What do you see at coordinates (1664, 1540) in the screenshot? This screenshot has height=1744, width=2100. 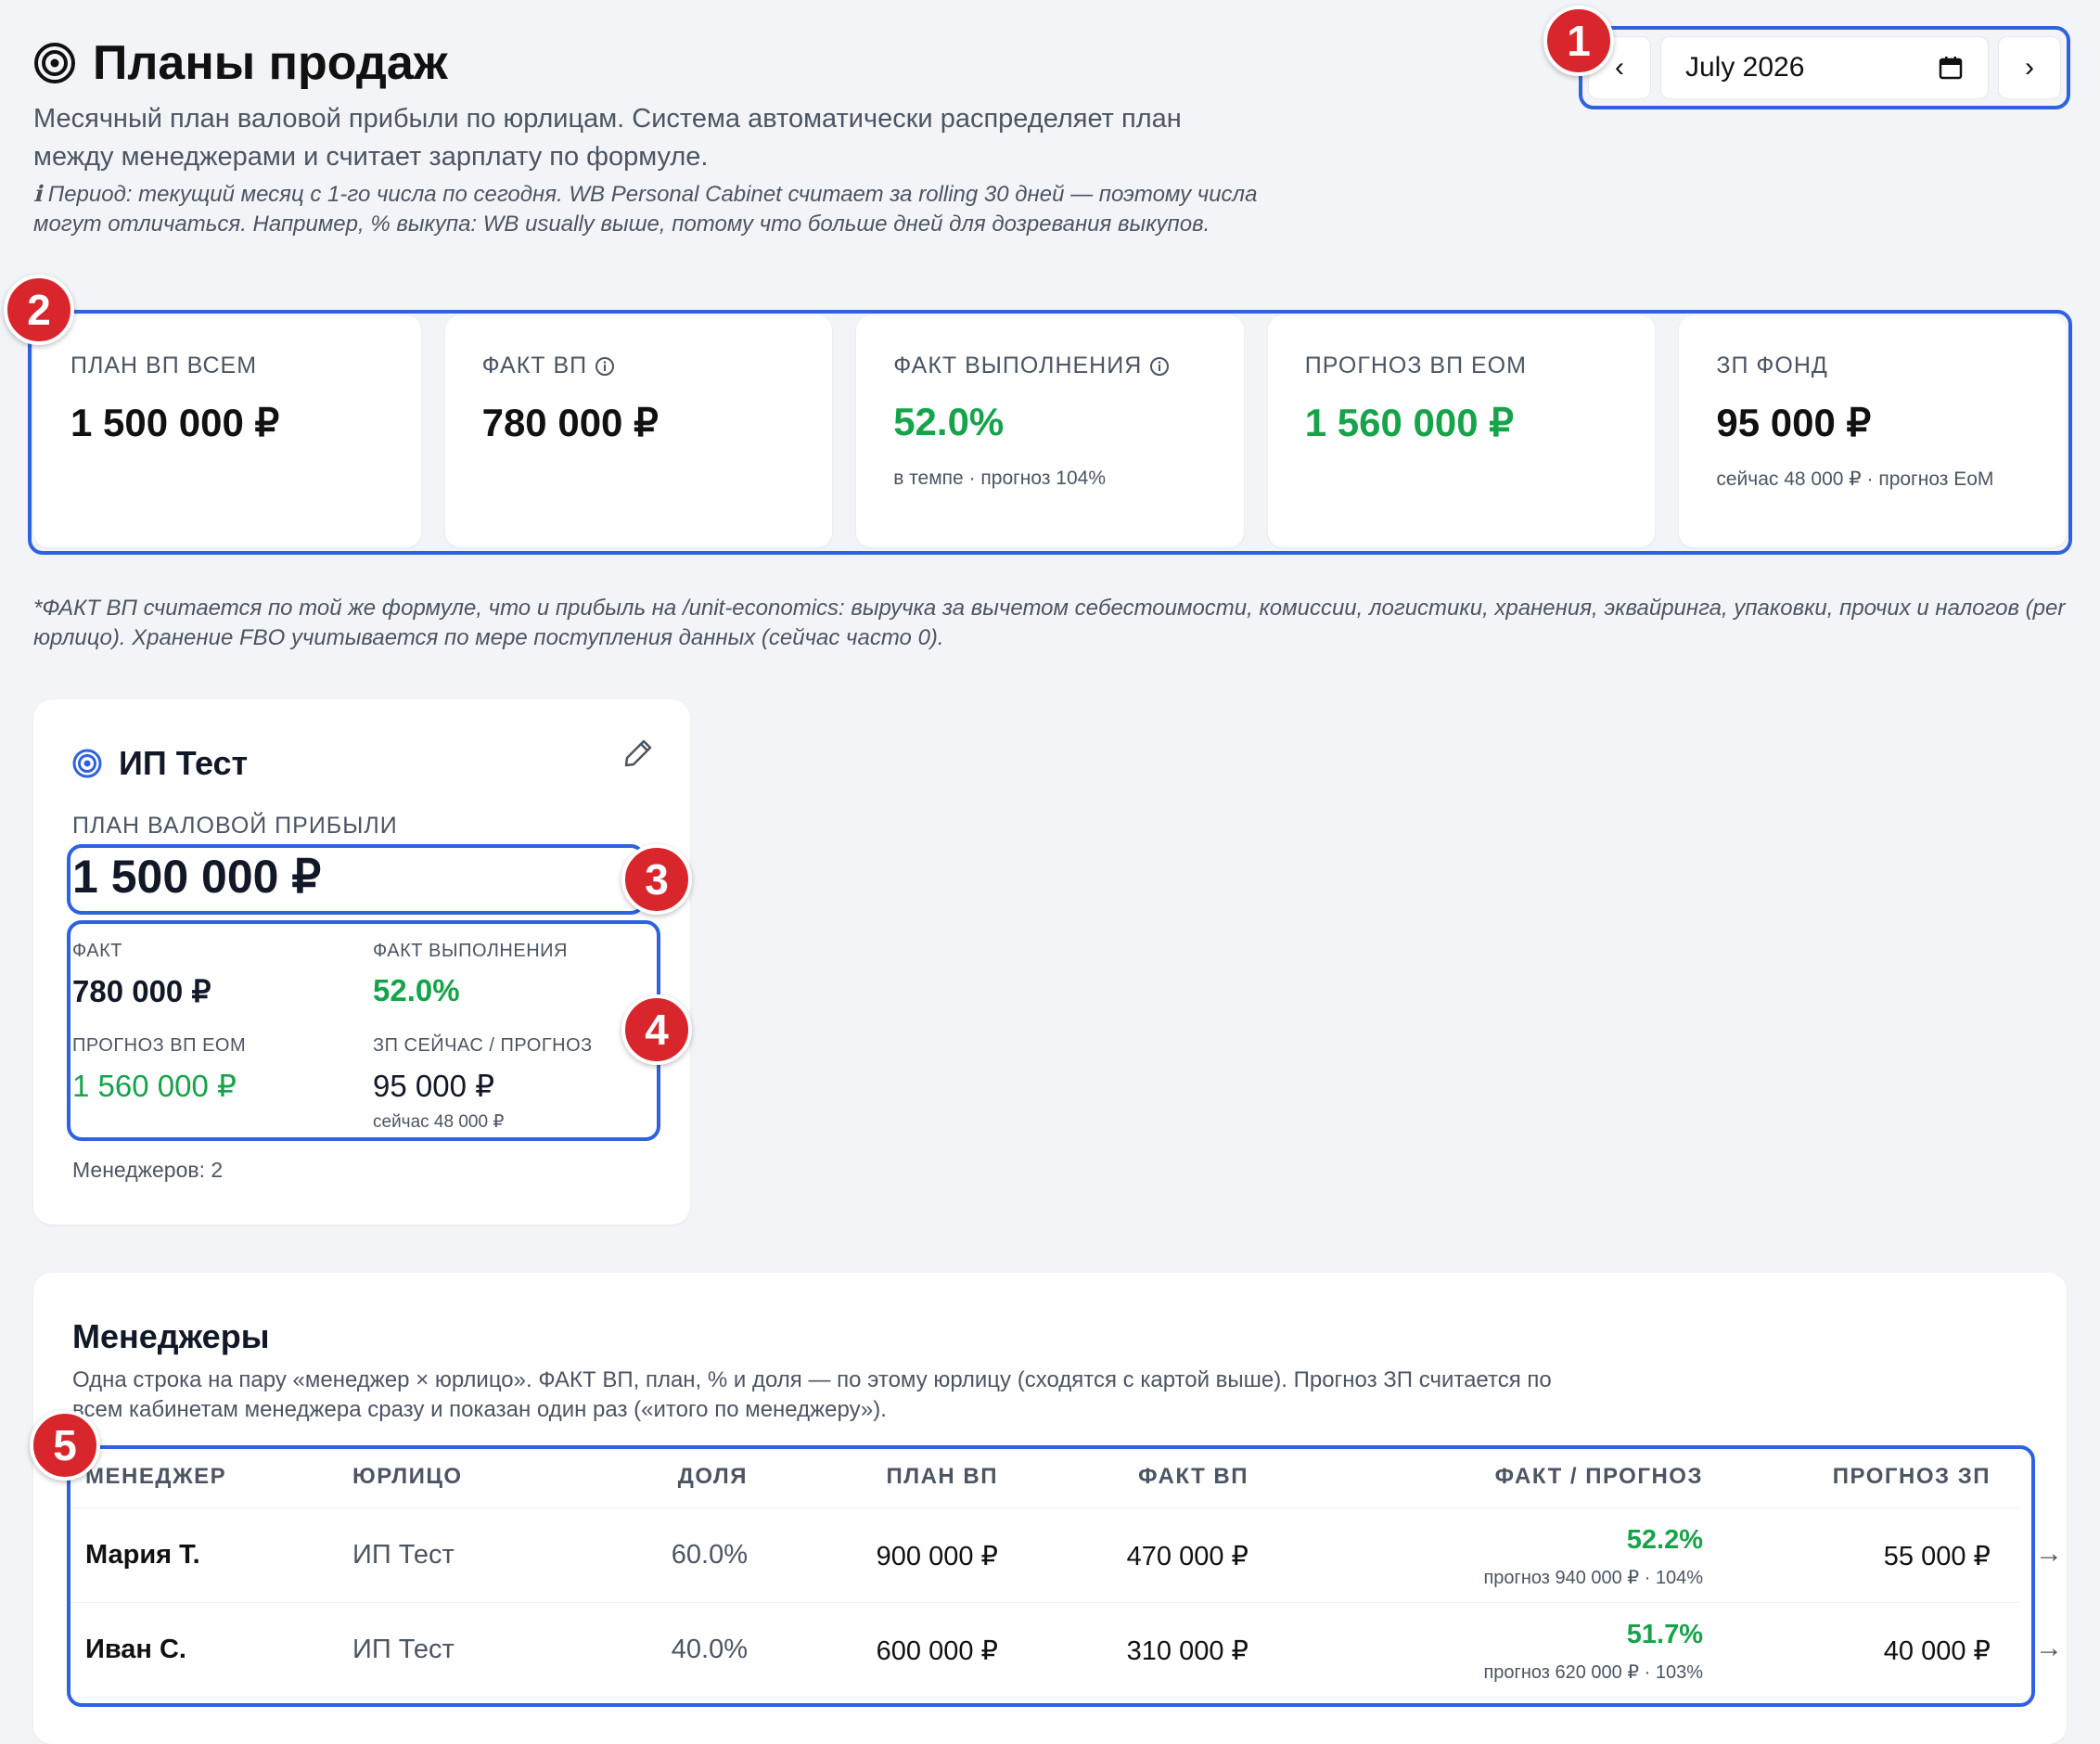 I see `cell-pct: 52.2%` at bounding box center [1664, 1540].